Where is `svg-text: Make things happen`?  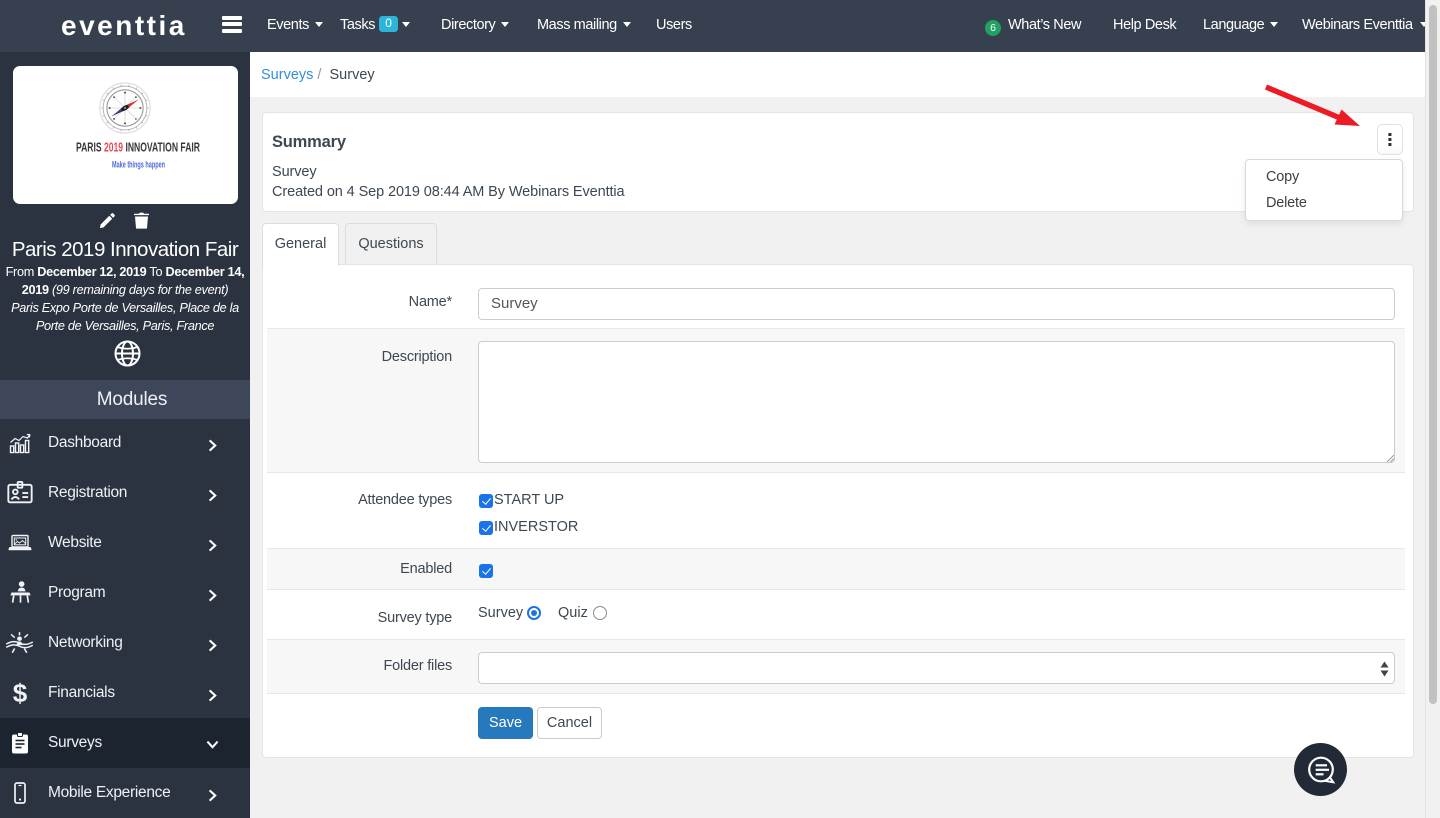
svg-text: Make things happen is located at coordinates (138, 165).